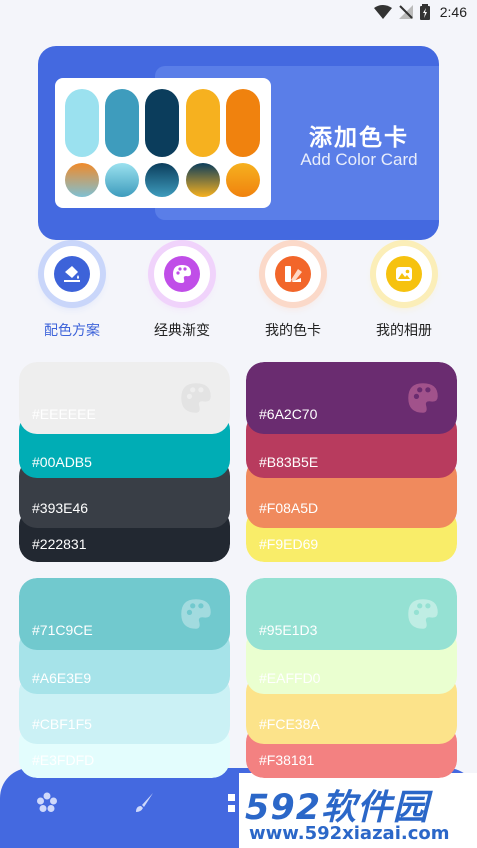 This screenshot has height=848, width=477. What do you see at coordinates (351, 678) in the screenshot?
I see `palette-card: #95E1D3 #EAFFD0 #FCE38A #F38181` at bounding box center [351, 678].